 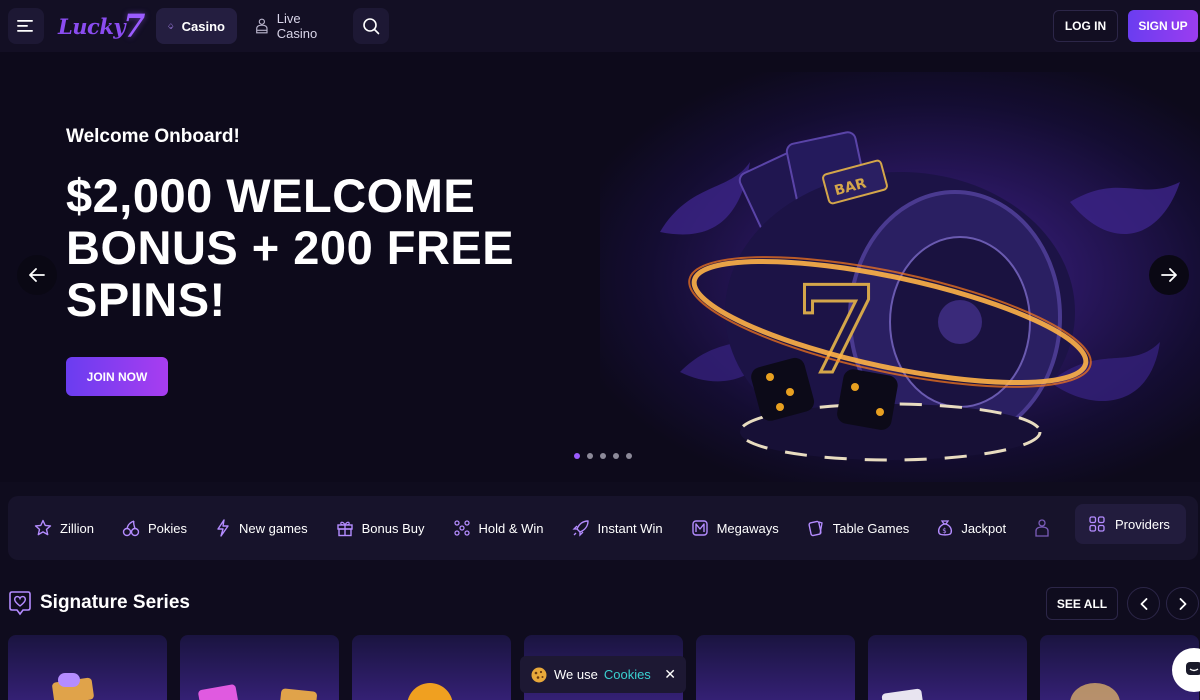 What do you see at coordinates (871, 528) in the screenshot?
I see `category-label: Table Games` at bounding box center [871, 528].